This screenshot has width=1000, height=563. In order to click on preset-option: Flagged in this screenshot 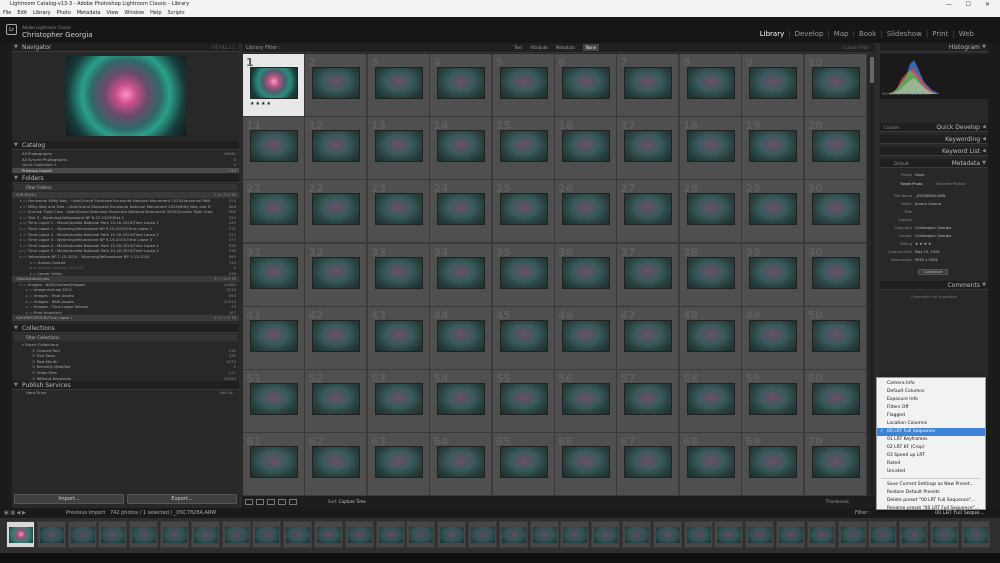, I will do `click(931, 416)`.